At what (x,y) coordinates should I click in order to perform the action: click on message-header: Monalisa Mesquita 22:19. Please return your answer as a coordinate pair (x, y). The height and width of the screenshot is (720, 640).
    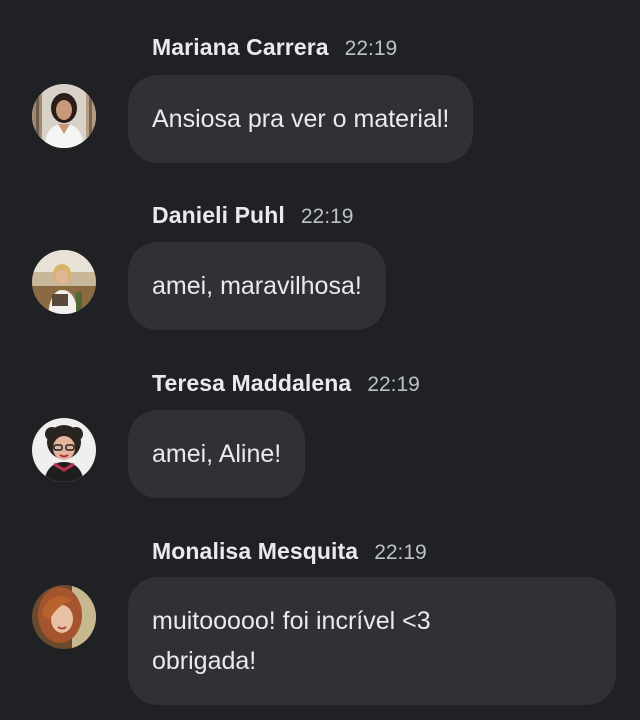
    Looking at the image, I should click on (289, 551).